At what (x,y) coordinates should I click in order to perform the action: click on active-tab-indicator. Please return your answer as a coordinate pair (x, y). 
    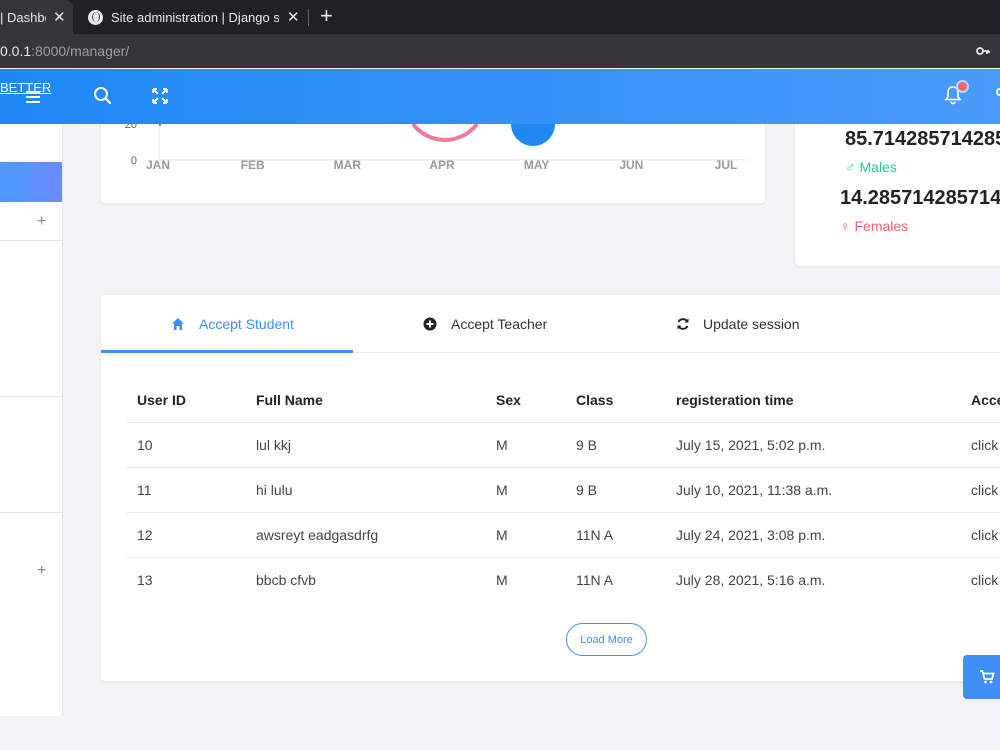
    Looking at the image, I should click on (227, 351).